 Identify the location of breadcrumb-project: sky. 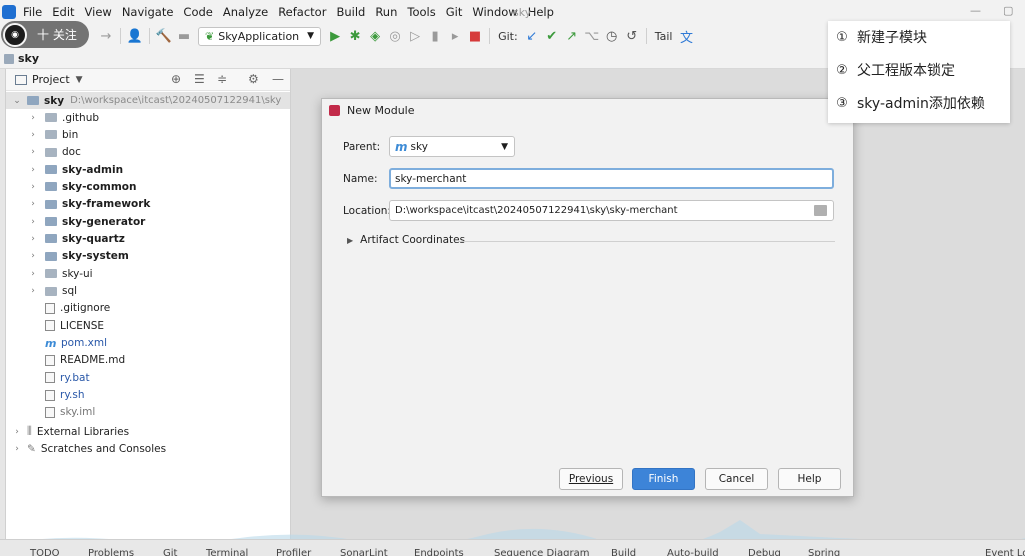
(28, 58).